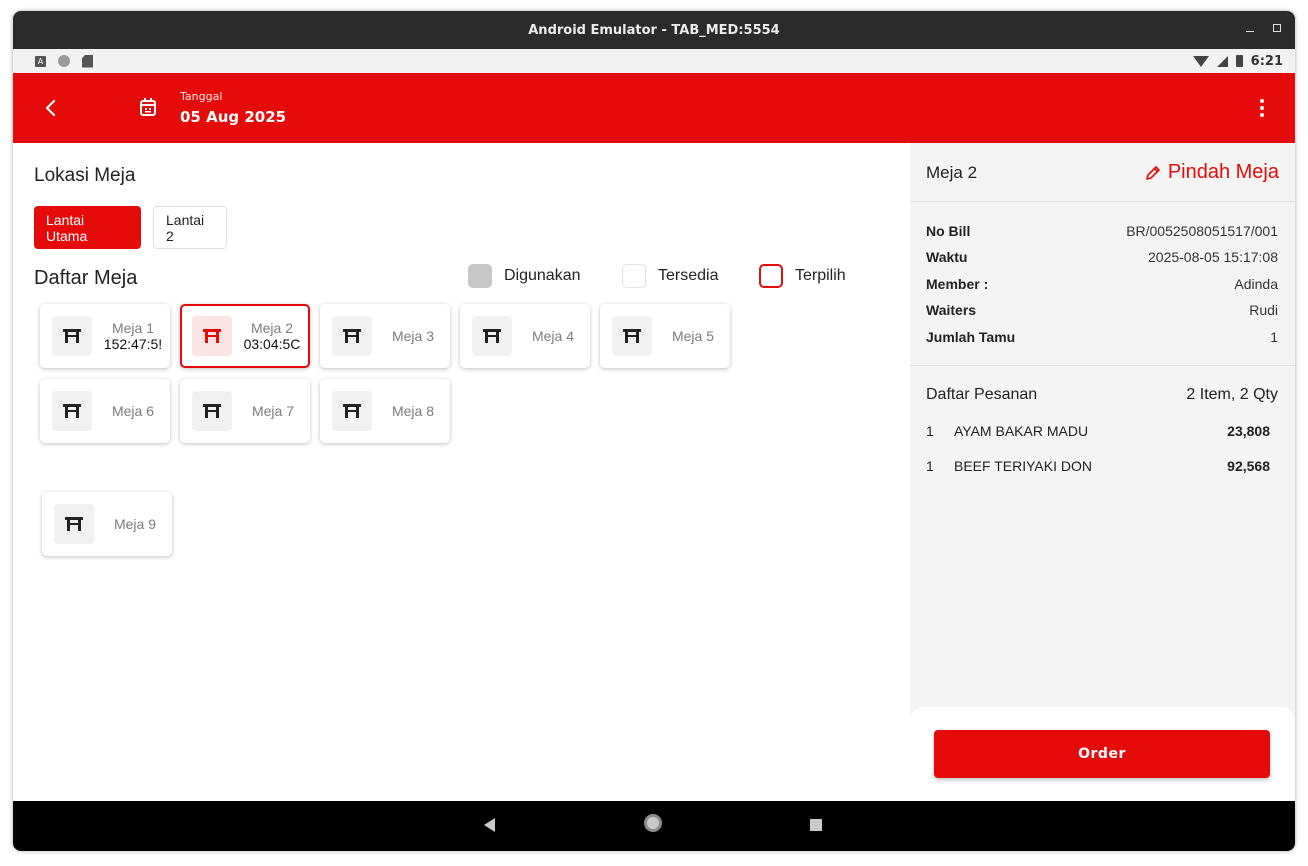 The width and height of the screenshot is (1308, 866). I want to click on notification-circle-icon, so click(64, 61).